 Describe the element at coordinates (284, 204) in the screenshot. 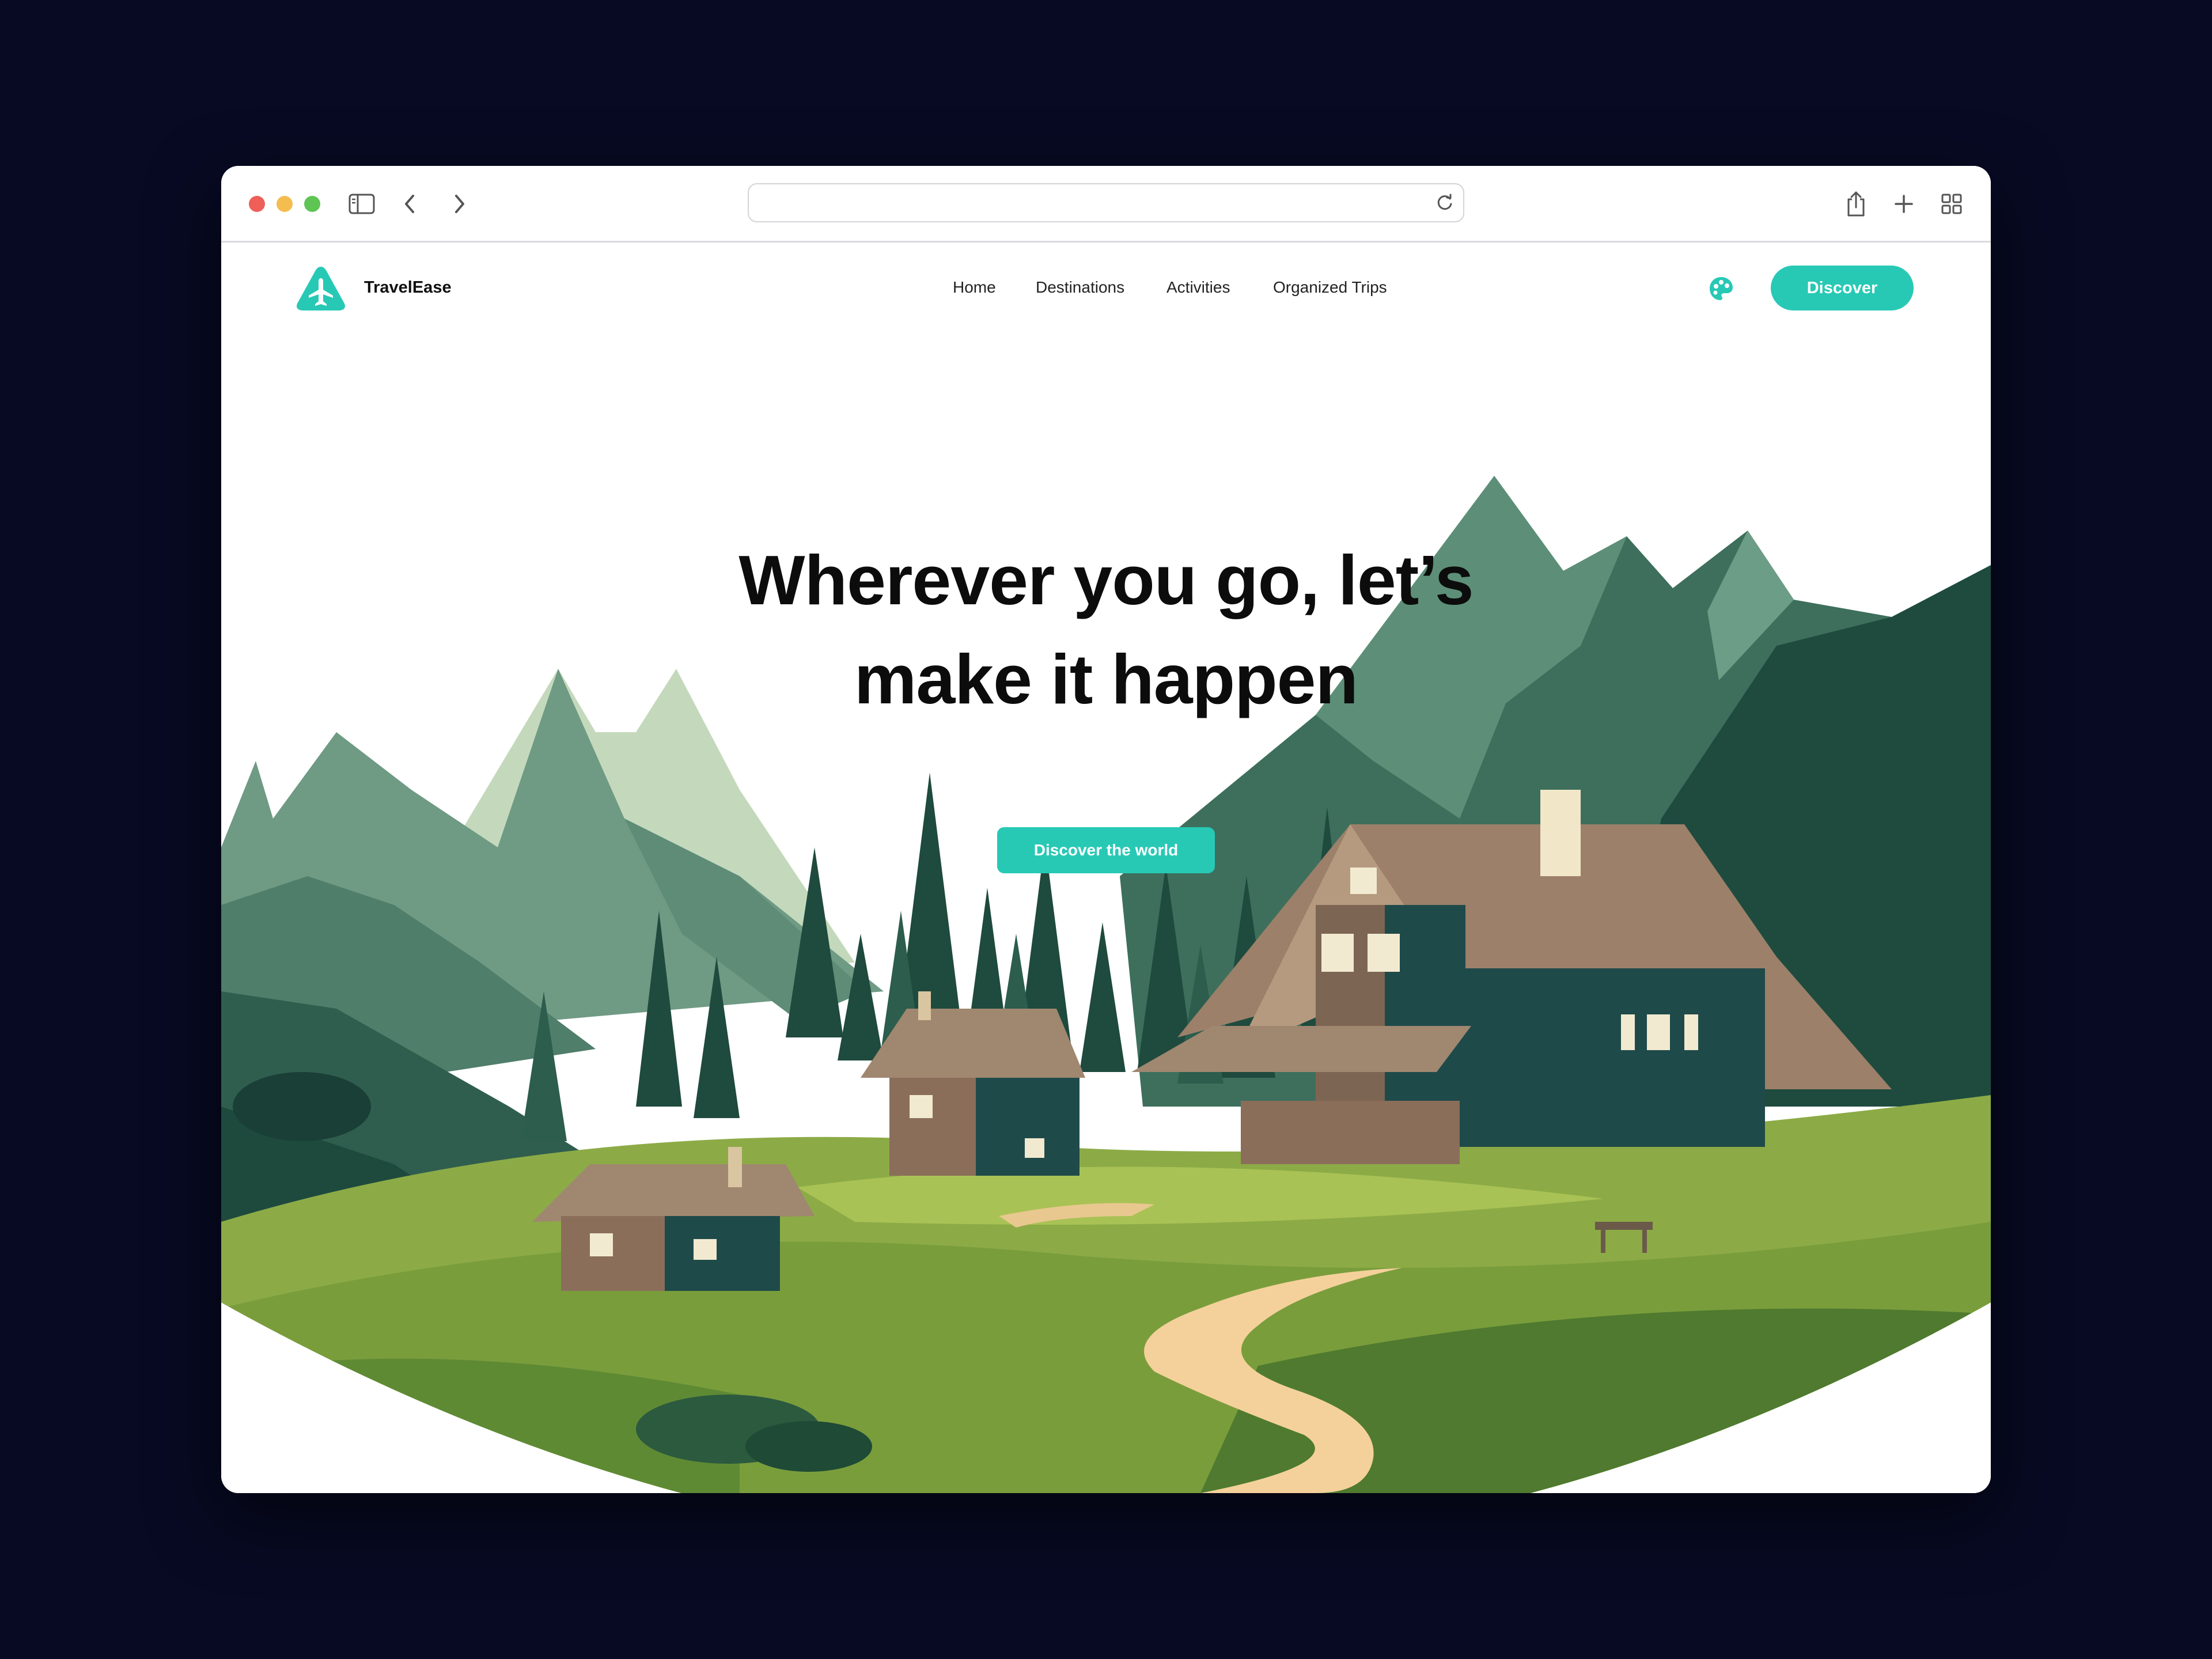

I see `minimize-window-button` at that location.